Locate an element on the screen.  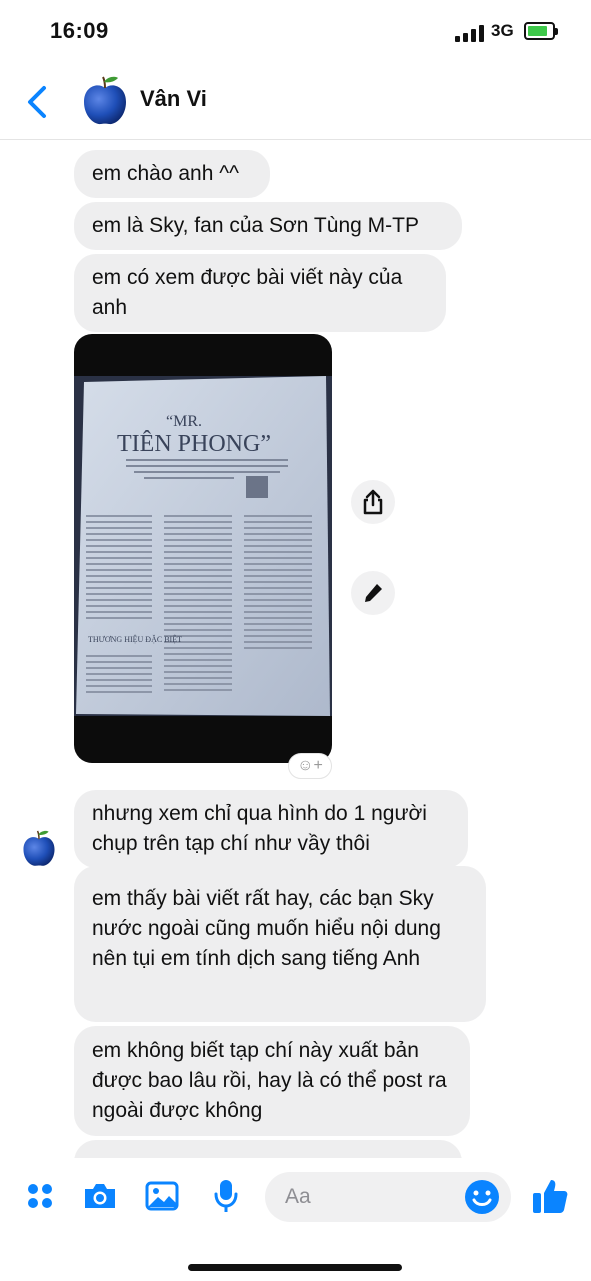
like-button is located at coordinates (550, 1196).